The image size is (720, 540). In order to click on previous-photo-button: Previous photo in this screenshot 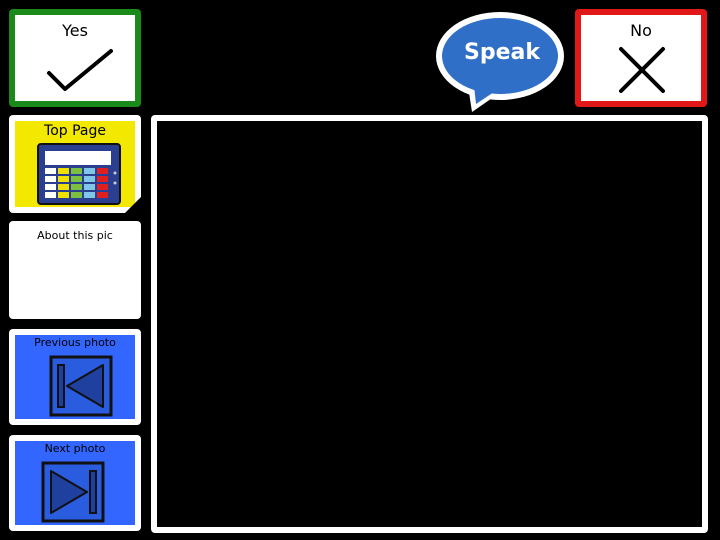, I will do `click(75, 377)`.